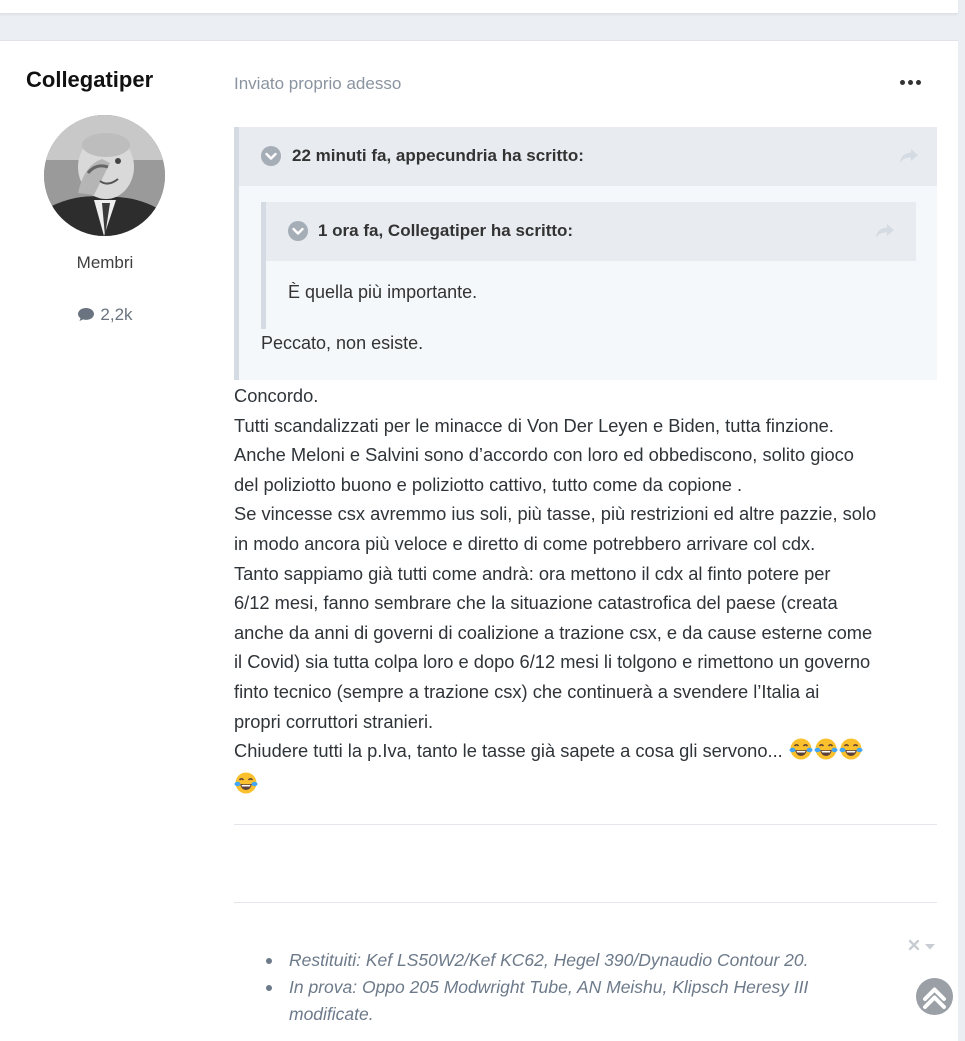  I want to click on author-group: Membri, so click(105, 262).